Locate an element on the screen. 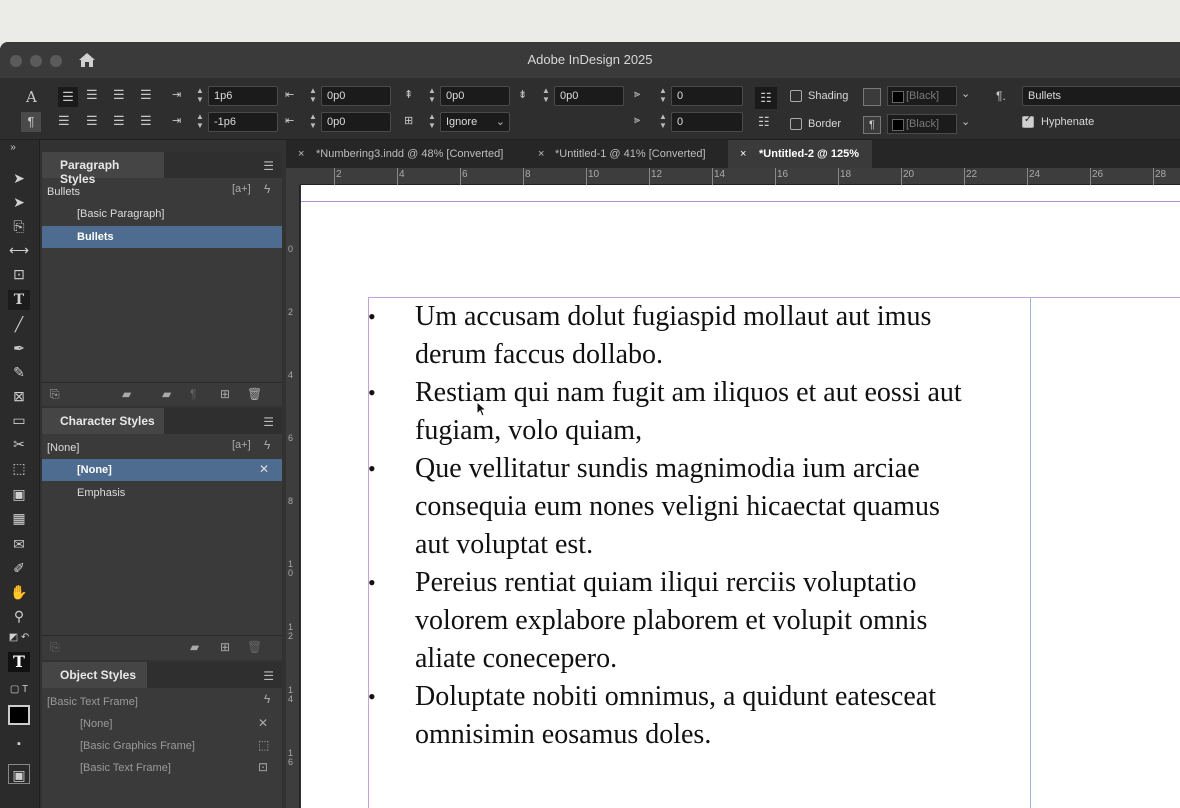 The width and height of the screenshot is (1180, 808). scissors-tool-icon: ✂ is located at coordinates (19, 444).